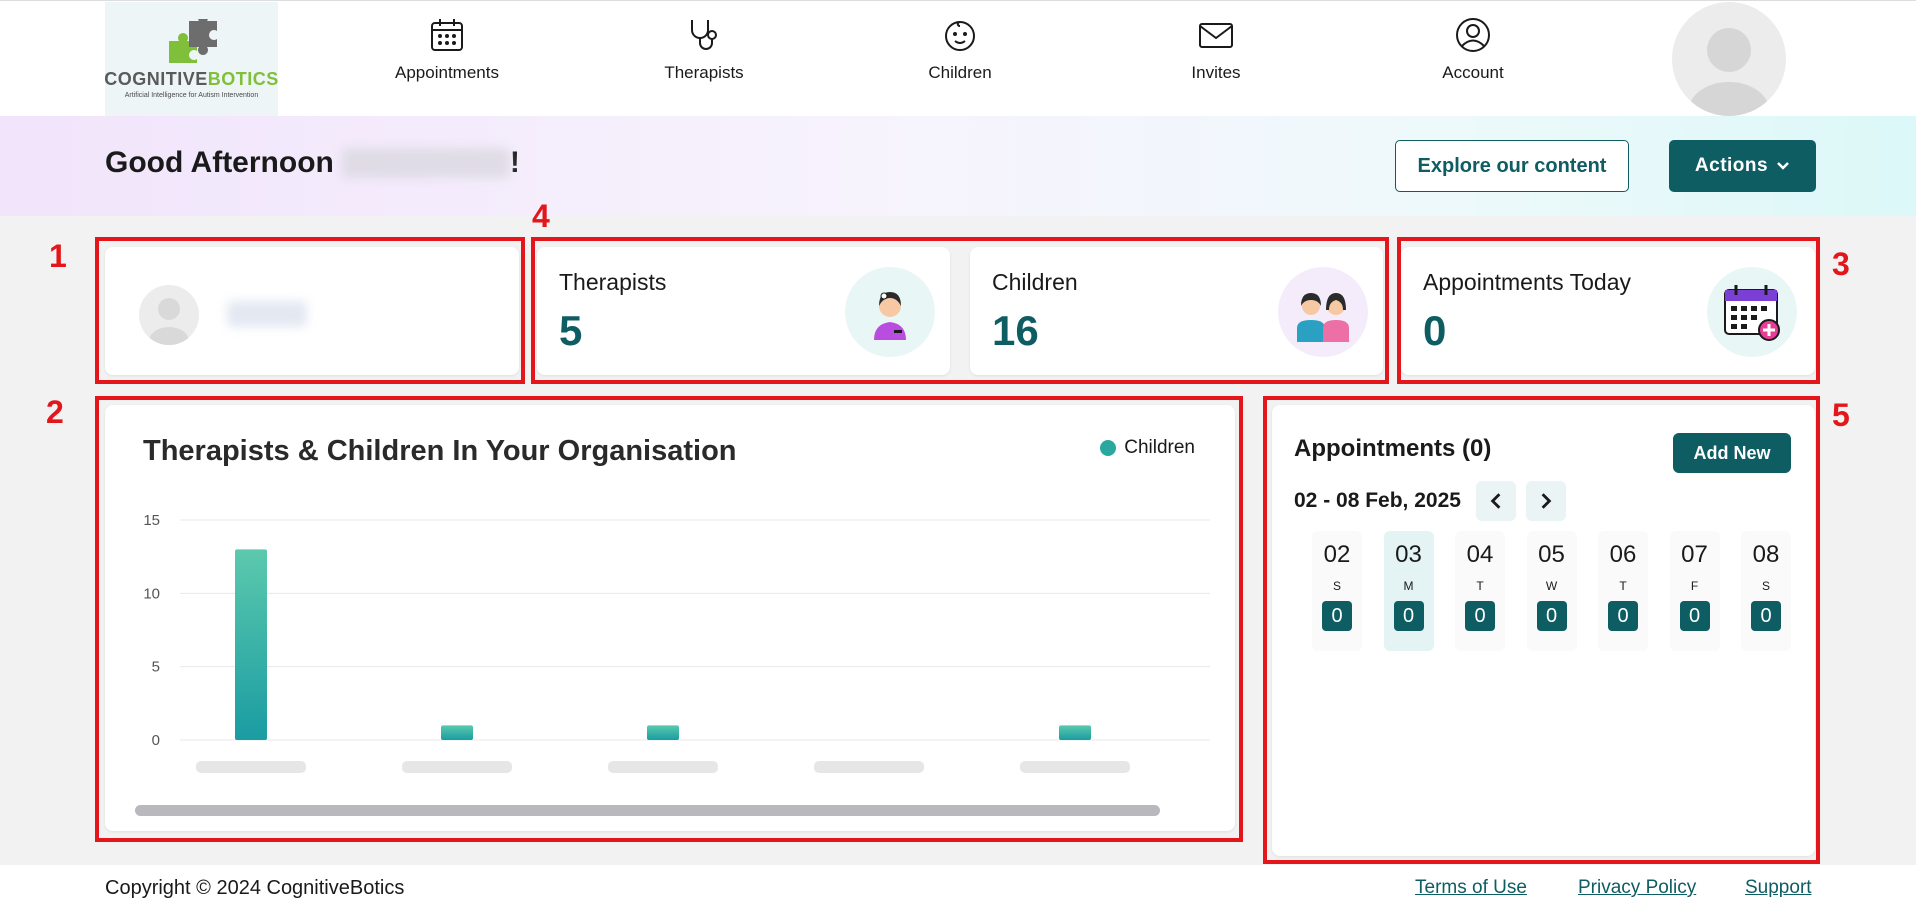 Image resolution: width=1916 pixels, height=911 pixels. What do you see at coordinates (55, 412) in the screenshot?
I see `annotation-label-2: 2` at bounding box center [55, 412].